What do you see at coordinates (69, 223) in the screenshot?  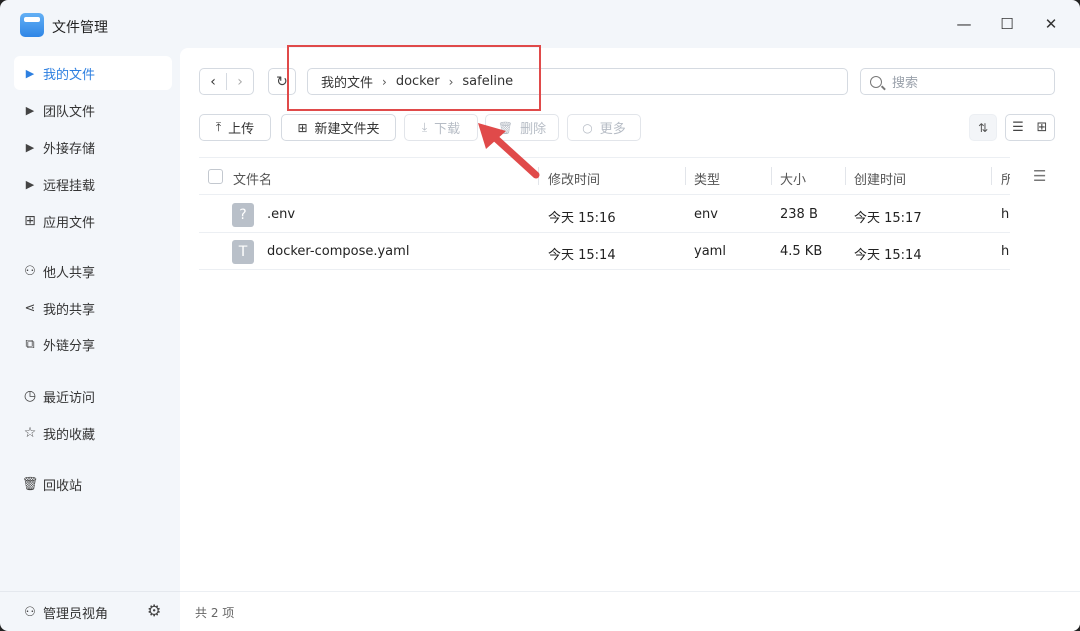 I see `sidebar-item-label: 应用文件` at bounding box center [69, 223].